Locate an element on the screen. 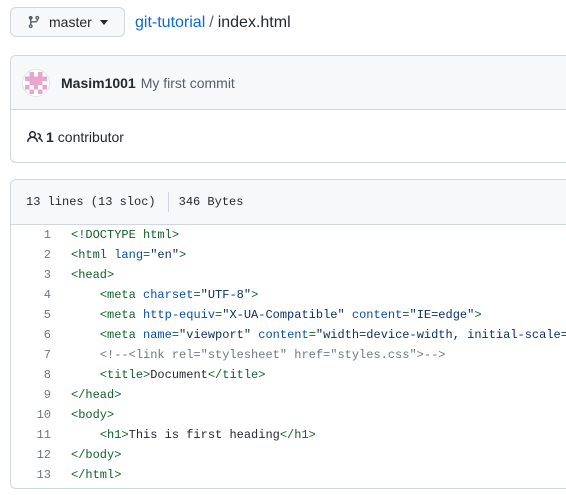 Image resolution: width=566 pixels, height=495 pixels. code-token: <!DOCTYPE html> is located at coordinates (125, 235).